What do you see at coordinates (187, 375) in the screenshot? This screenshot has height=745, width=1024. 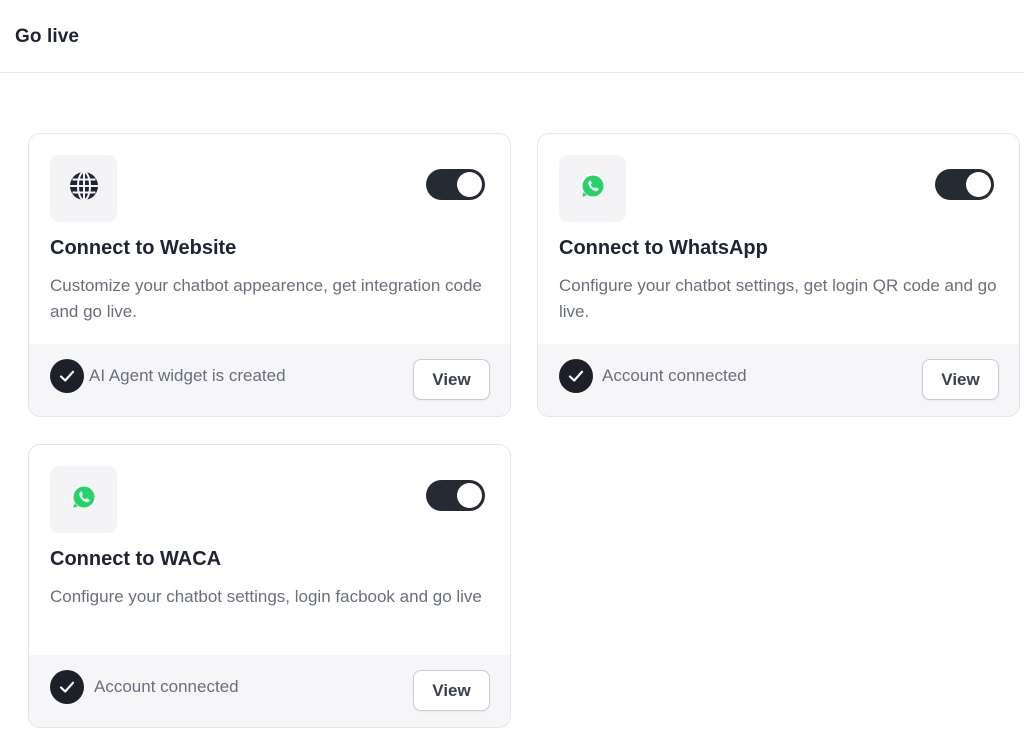 I see `status-text: AI Agent widget is created` at bounding box center [187, 375].